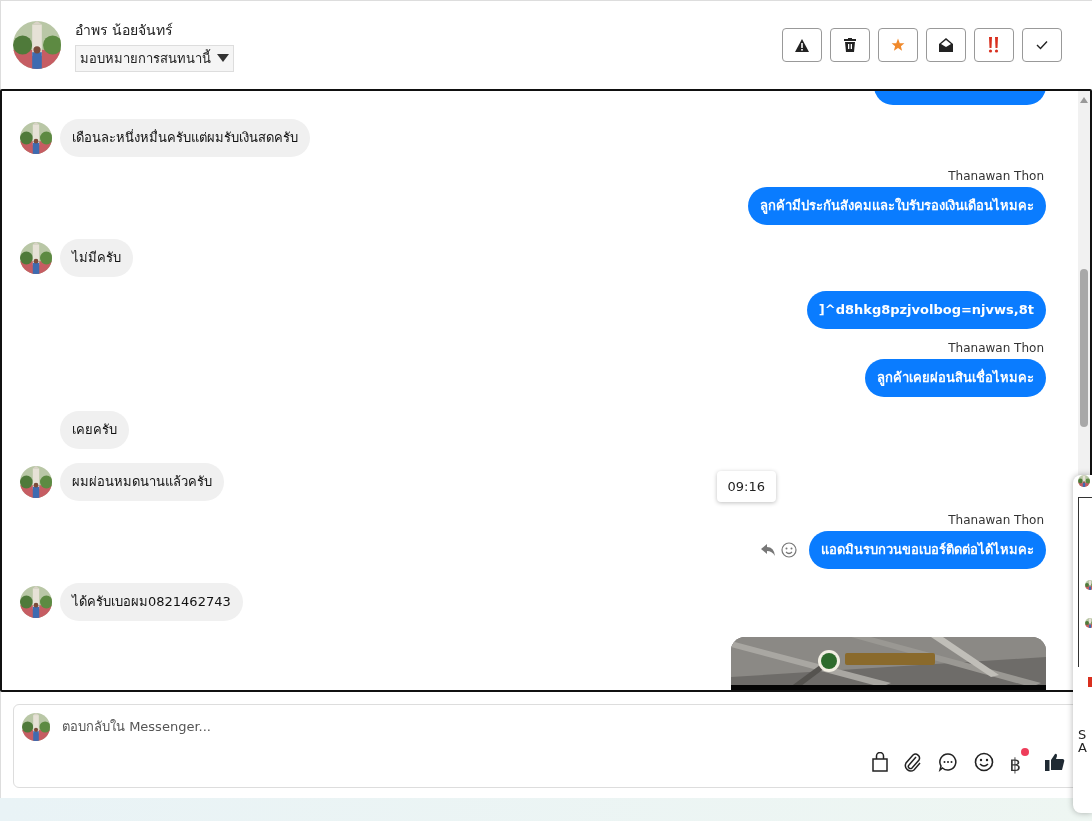 The height and width of the screenshot is (821, 1092). What do you see at coordinates (1082, 734) in the screenshot?
I see `panel-text: S` at bounding box center [1082, 734].